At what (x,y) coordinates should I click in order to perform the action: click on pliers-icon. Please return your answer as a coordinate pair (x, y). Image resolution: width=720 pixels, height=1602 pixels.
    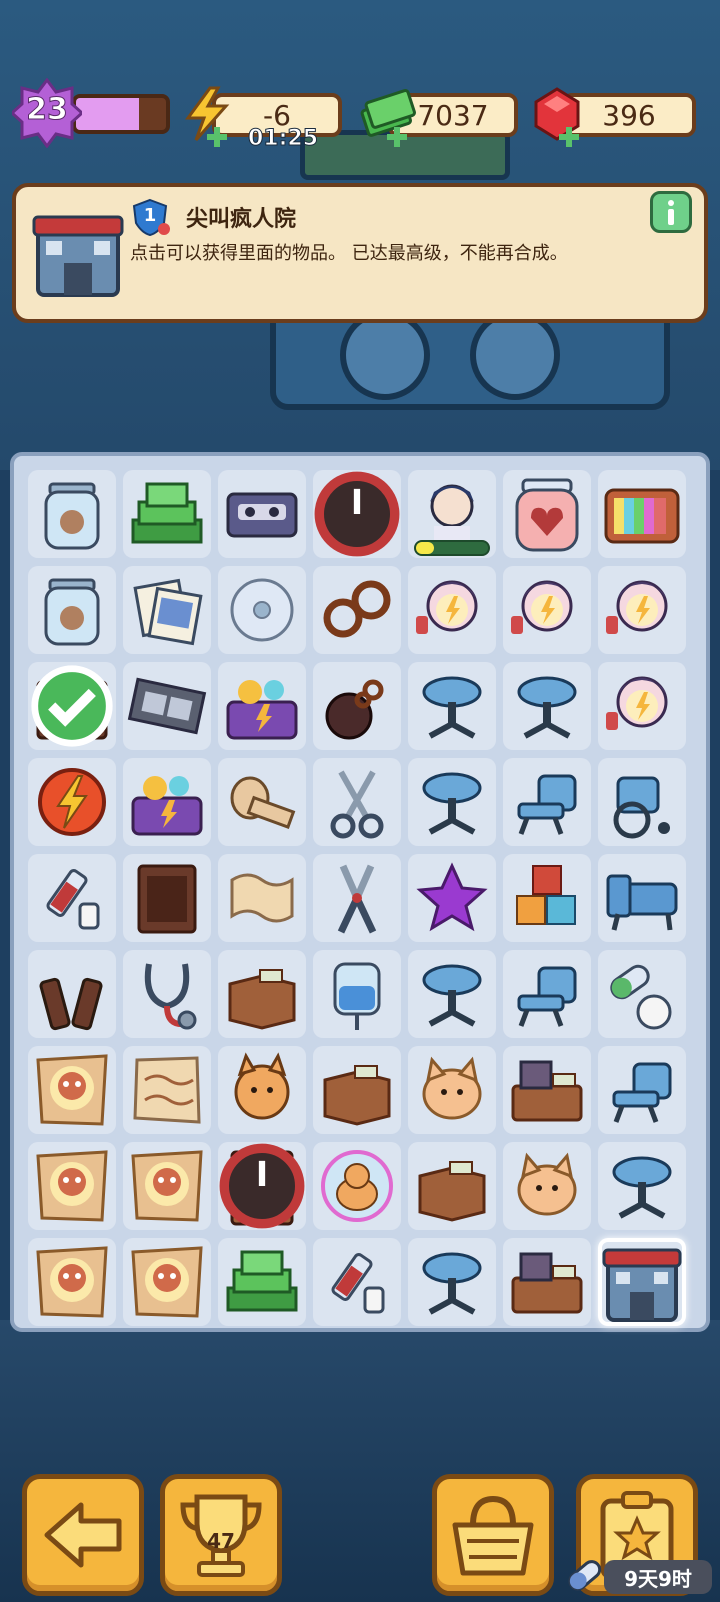
    Looking at the image, I should click on (357, 899).